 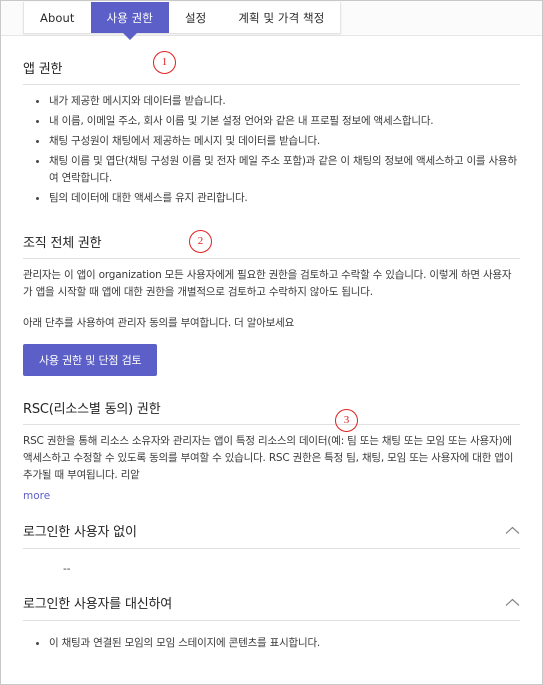 What do you see at coordinates (278, 198) in the screenshot?
I see `list-item: 팀의 데이터에 대한 액세스를 유지 관리합니다.` at bounding box center [278, 198].